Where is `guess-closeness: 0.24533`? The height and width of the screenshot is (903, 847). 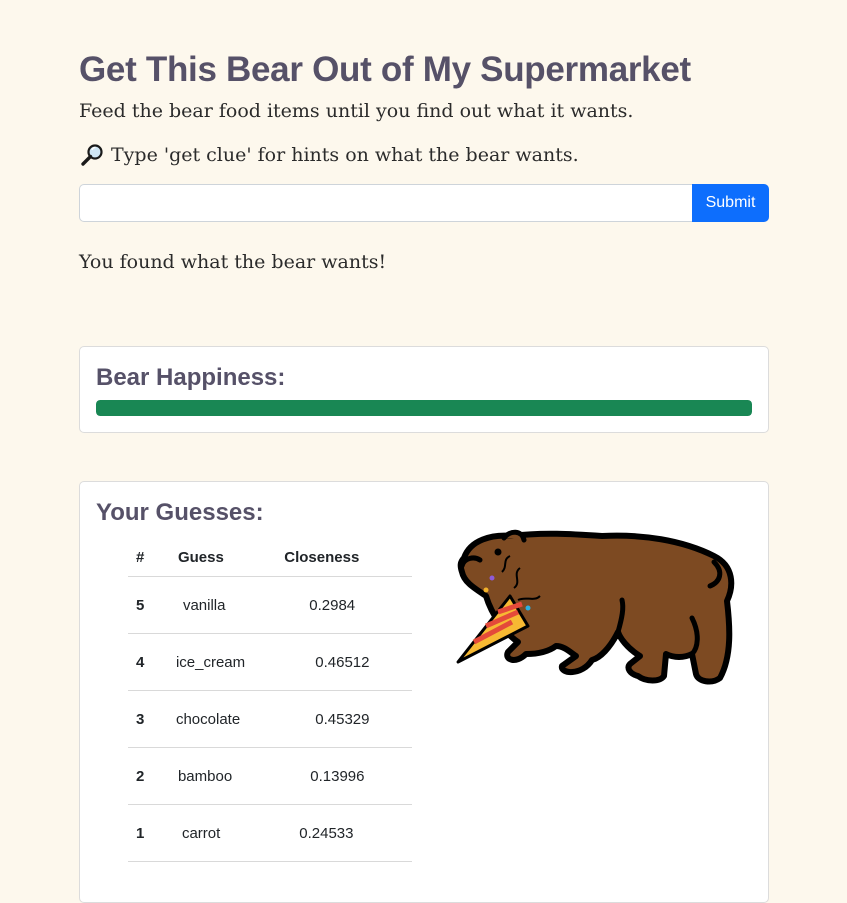
guess-closeness: 0.24533 is located at coordinates (348, 833).